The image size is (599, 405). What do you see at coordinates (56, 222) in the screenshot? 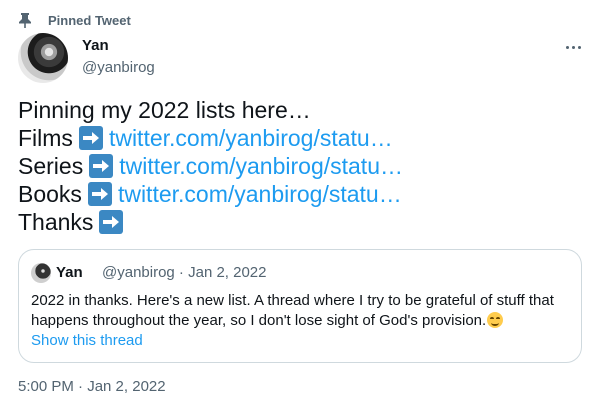
I see `tweet-line-text: Thanks` at bounding box center [56, 222].